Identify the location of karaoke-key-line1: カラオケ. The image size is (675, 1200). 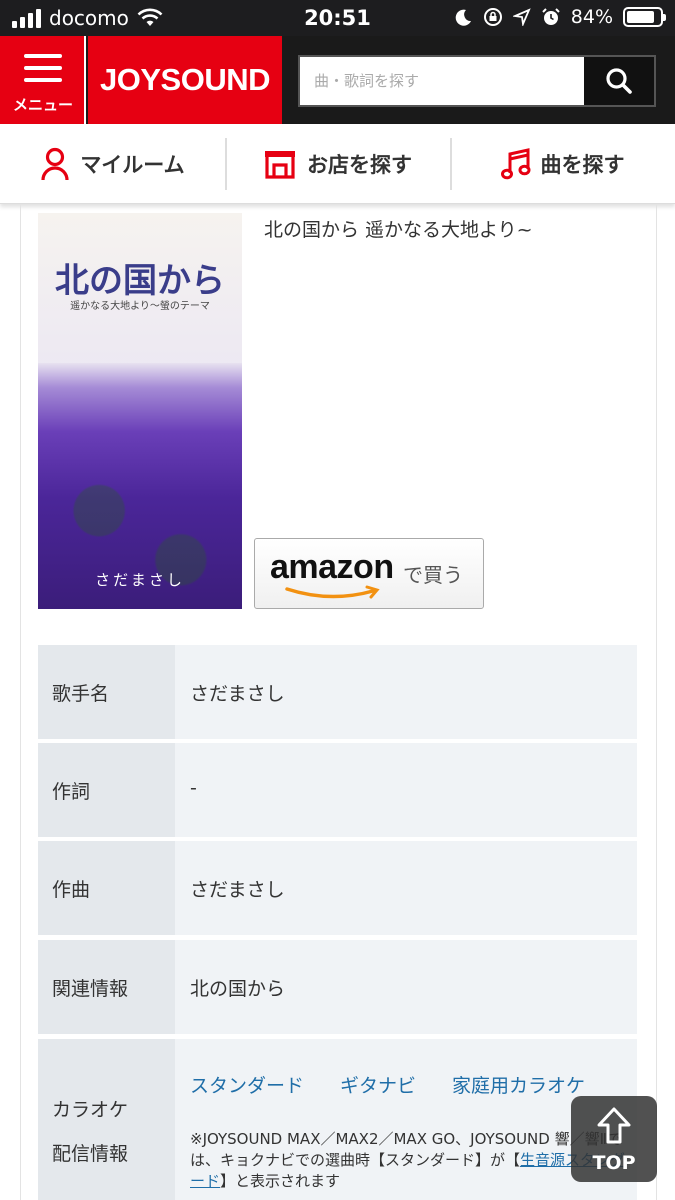
(90, 1110).